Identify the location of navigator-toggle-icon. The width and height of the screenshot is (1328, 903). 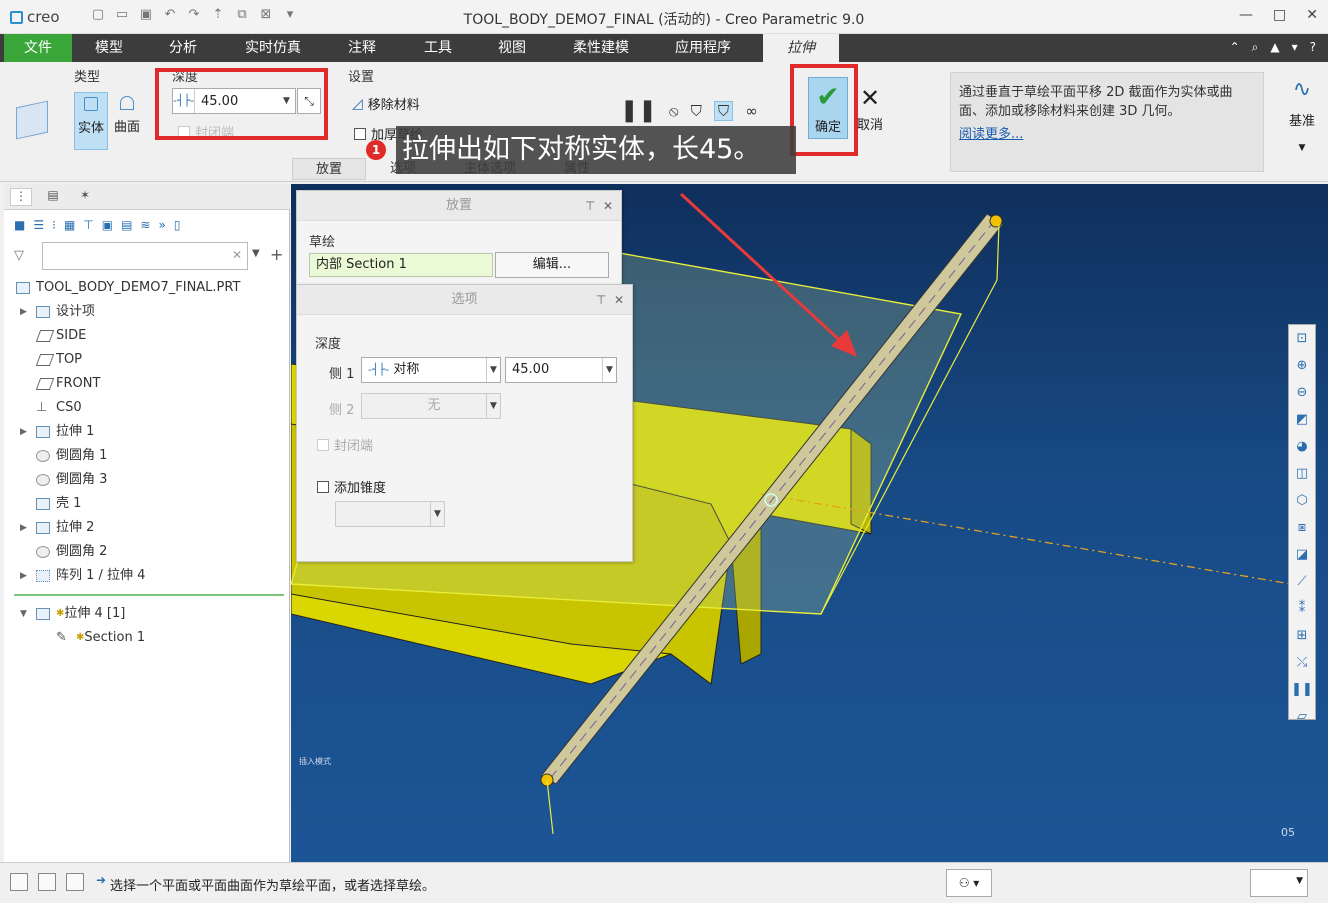
(19, 882).